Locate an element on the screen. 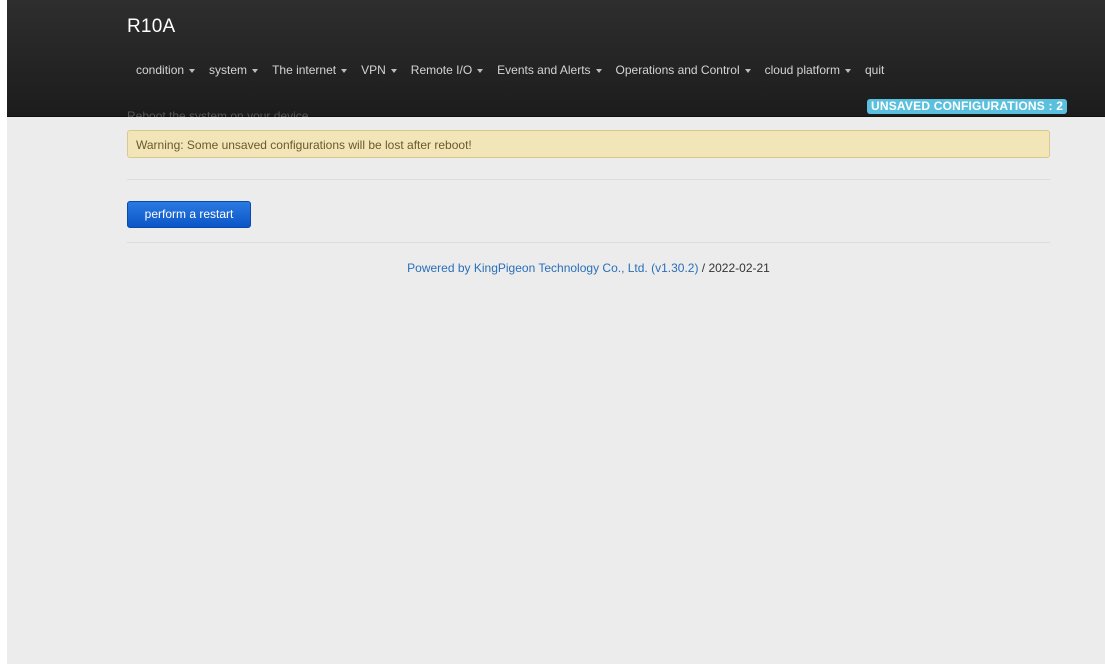  menu-item-label: VPN is located at coordinates (373, 70).